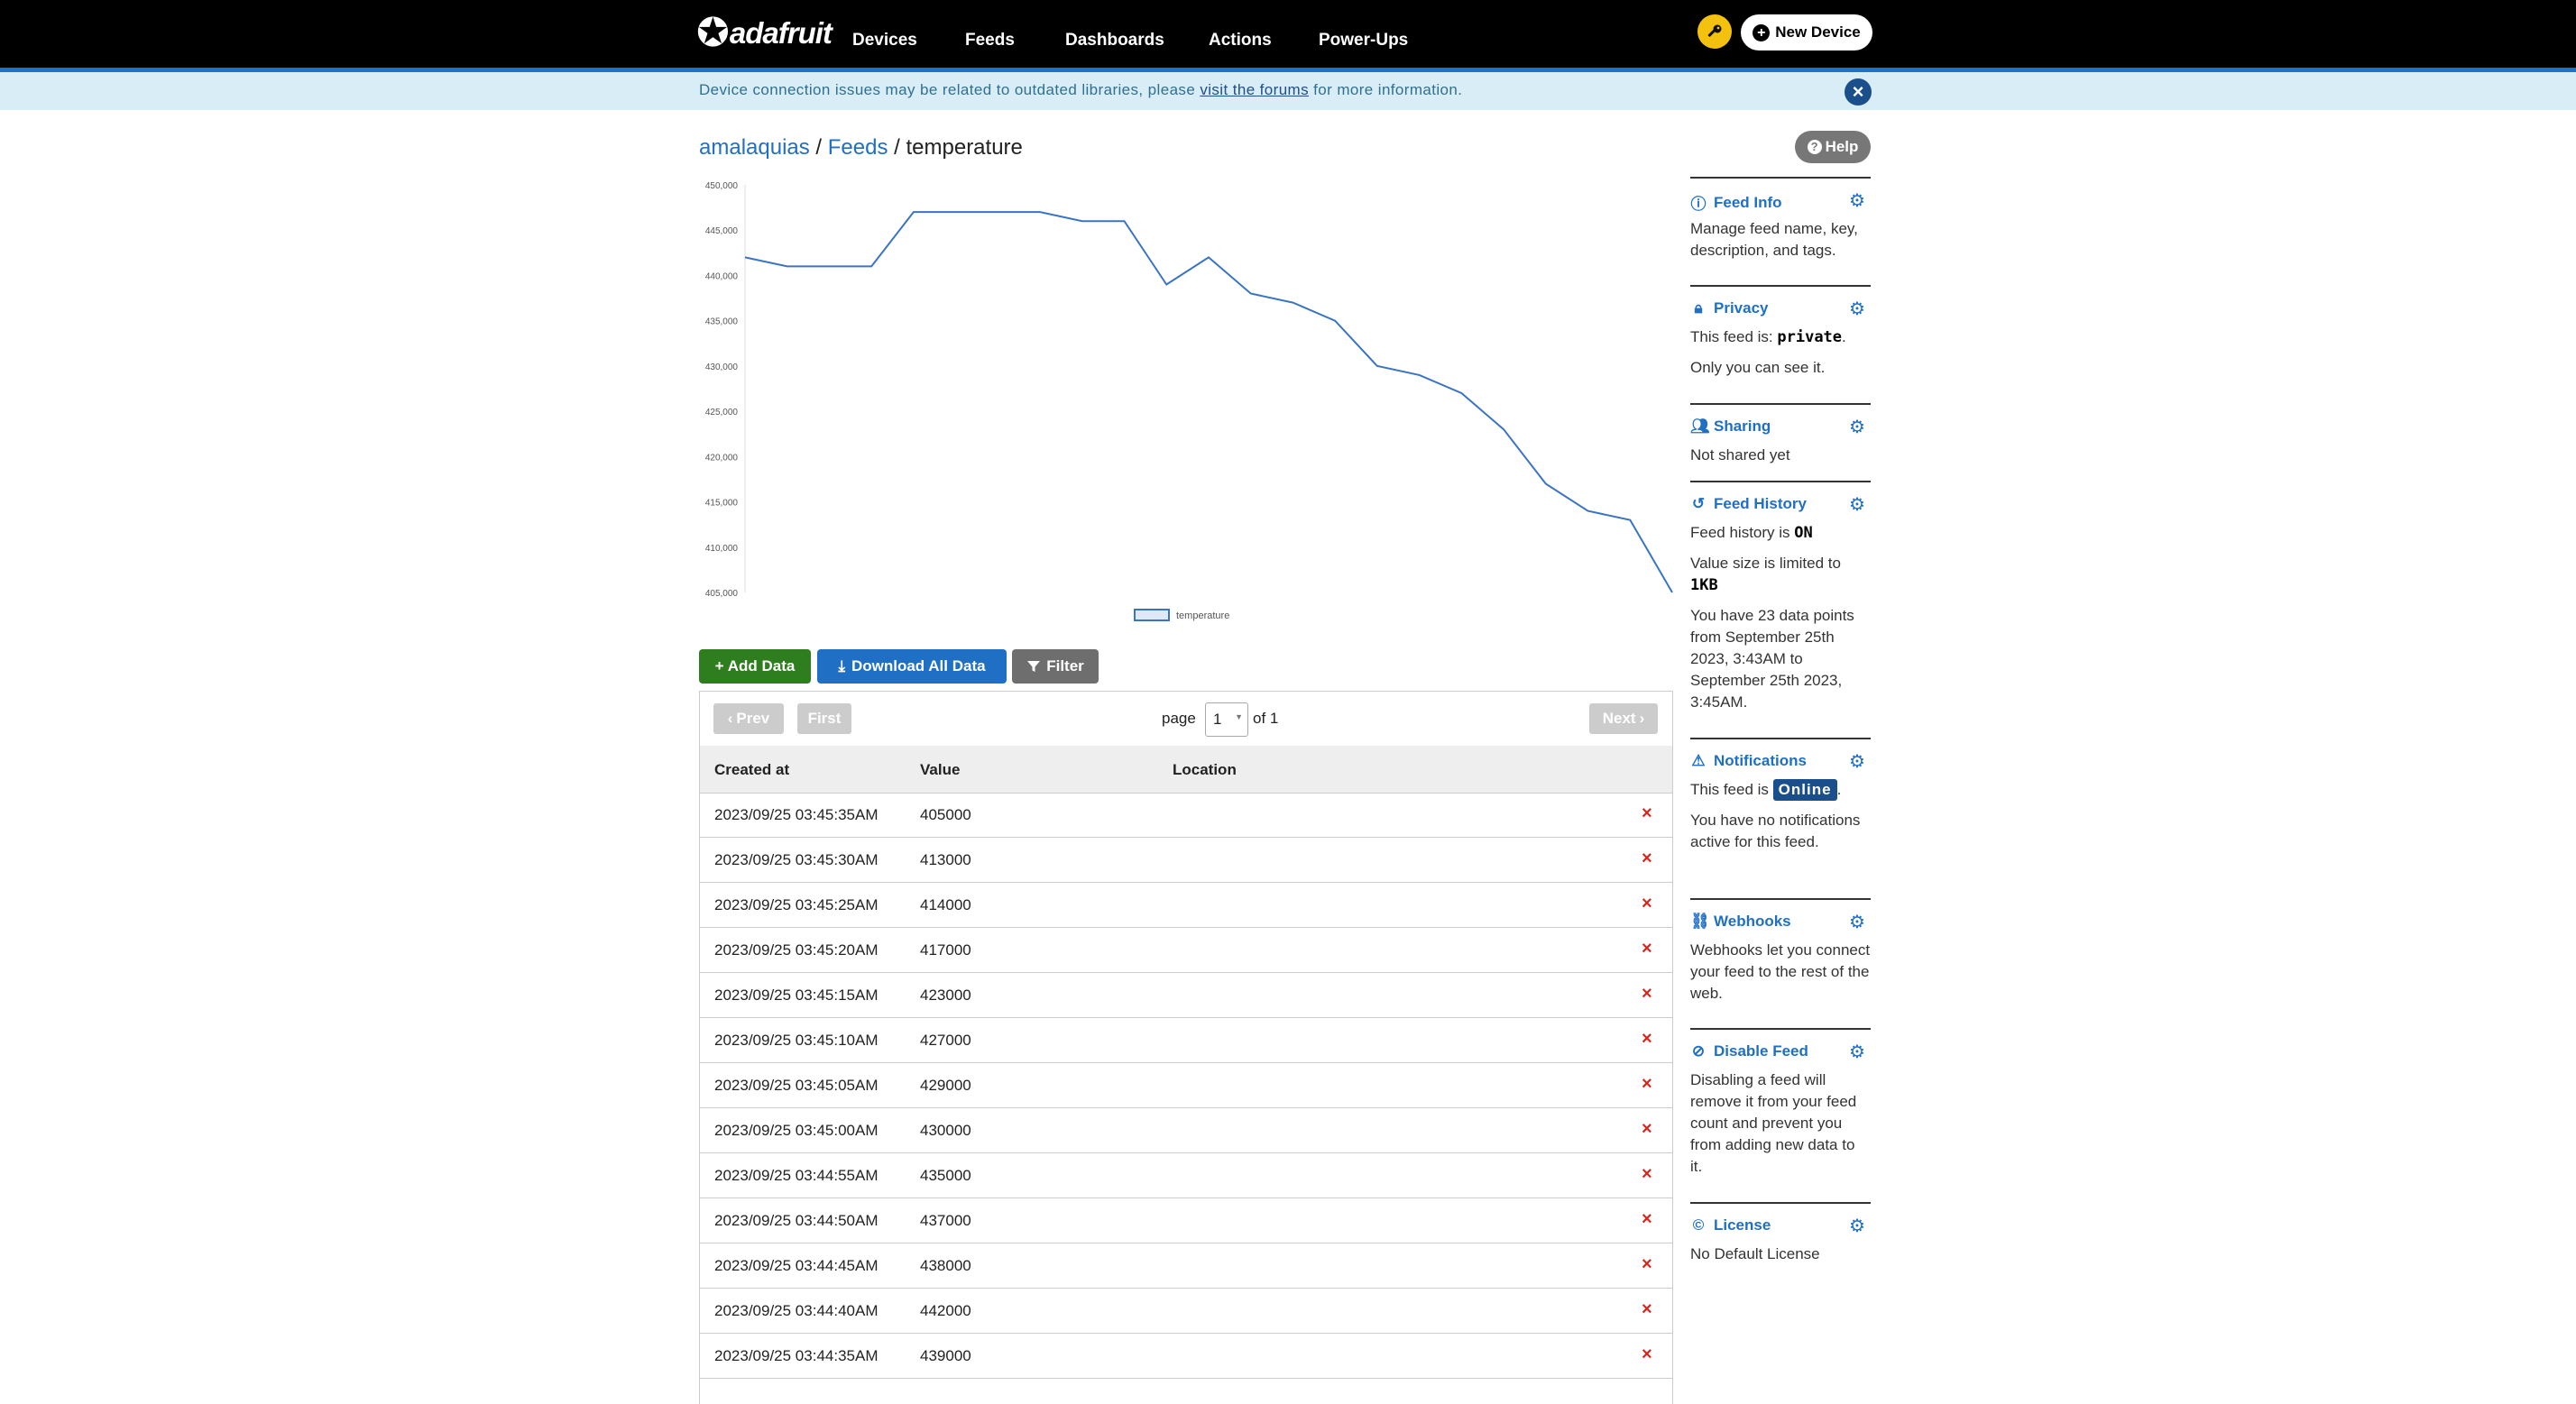  I want to click on notifications-title: ⚠ Notifications, so click(1748, 761).